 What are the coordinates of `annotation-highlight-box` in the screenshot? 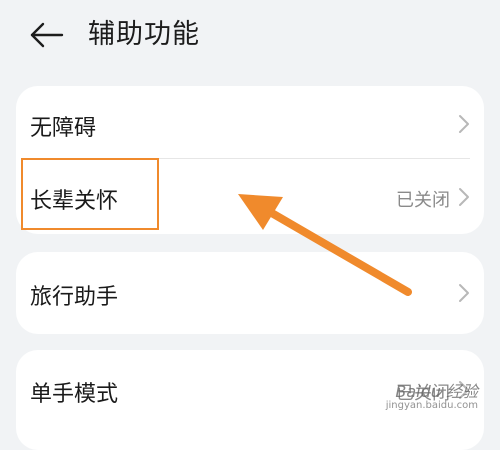 It's located at (90, 194).